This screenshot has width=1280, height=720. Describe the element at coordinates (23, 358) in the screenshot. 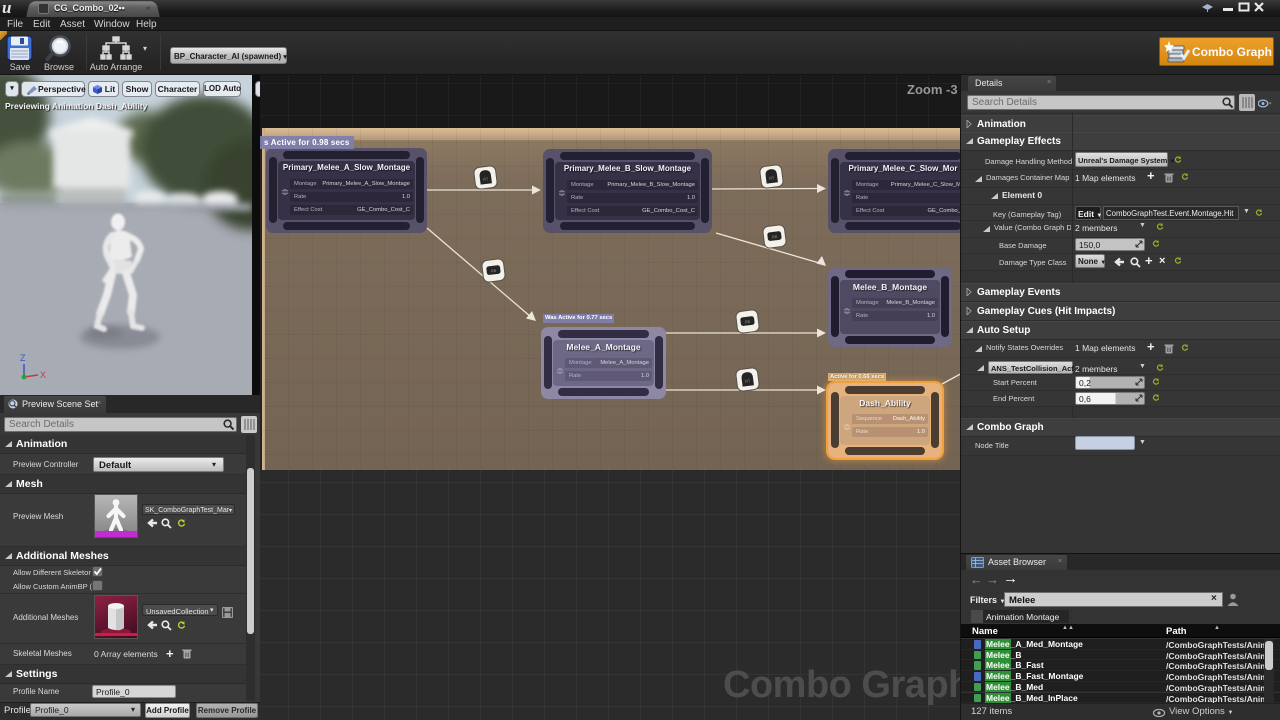

I see `svg-text: Z` at that location.